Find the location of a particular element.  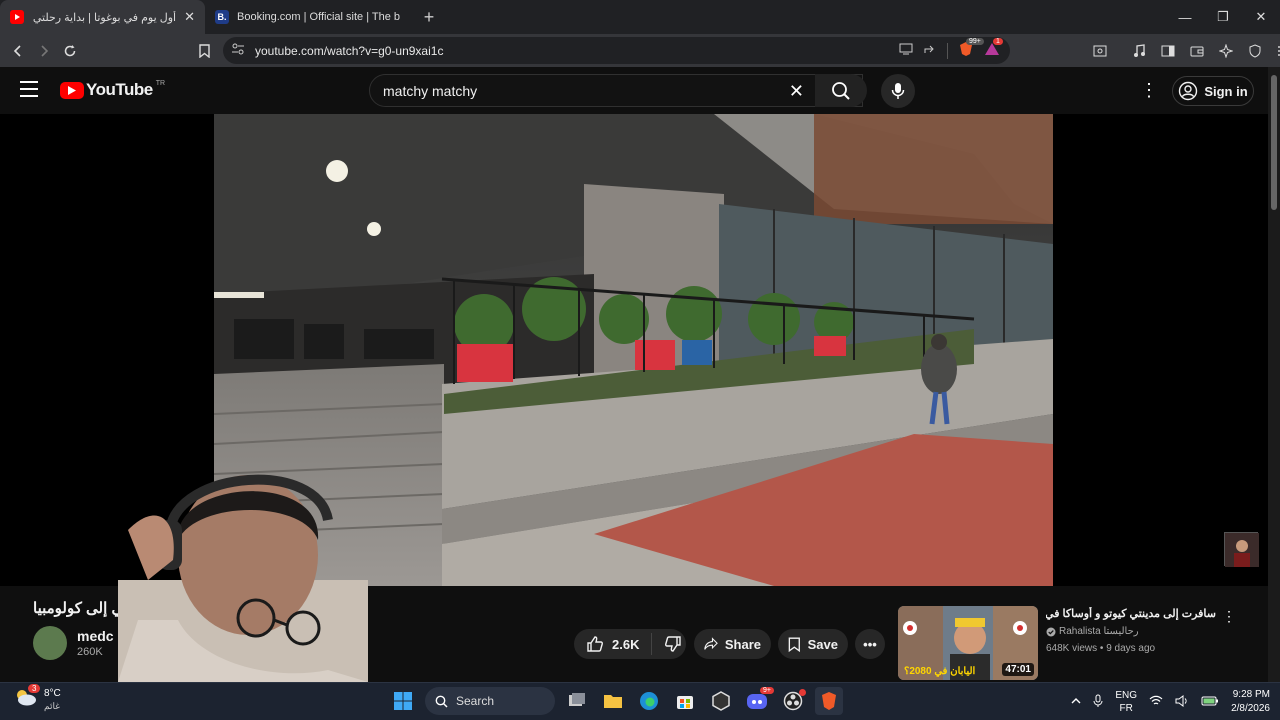

share-icon is located at coordinates (711, 643).